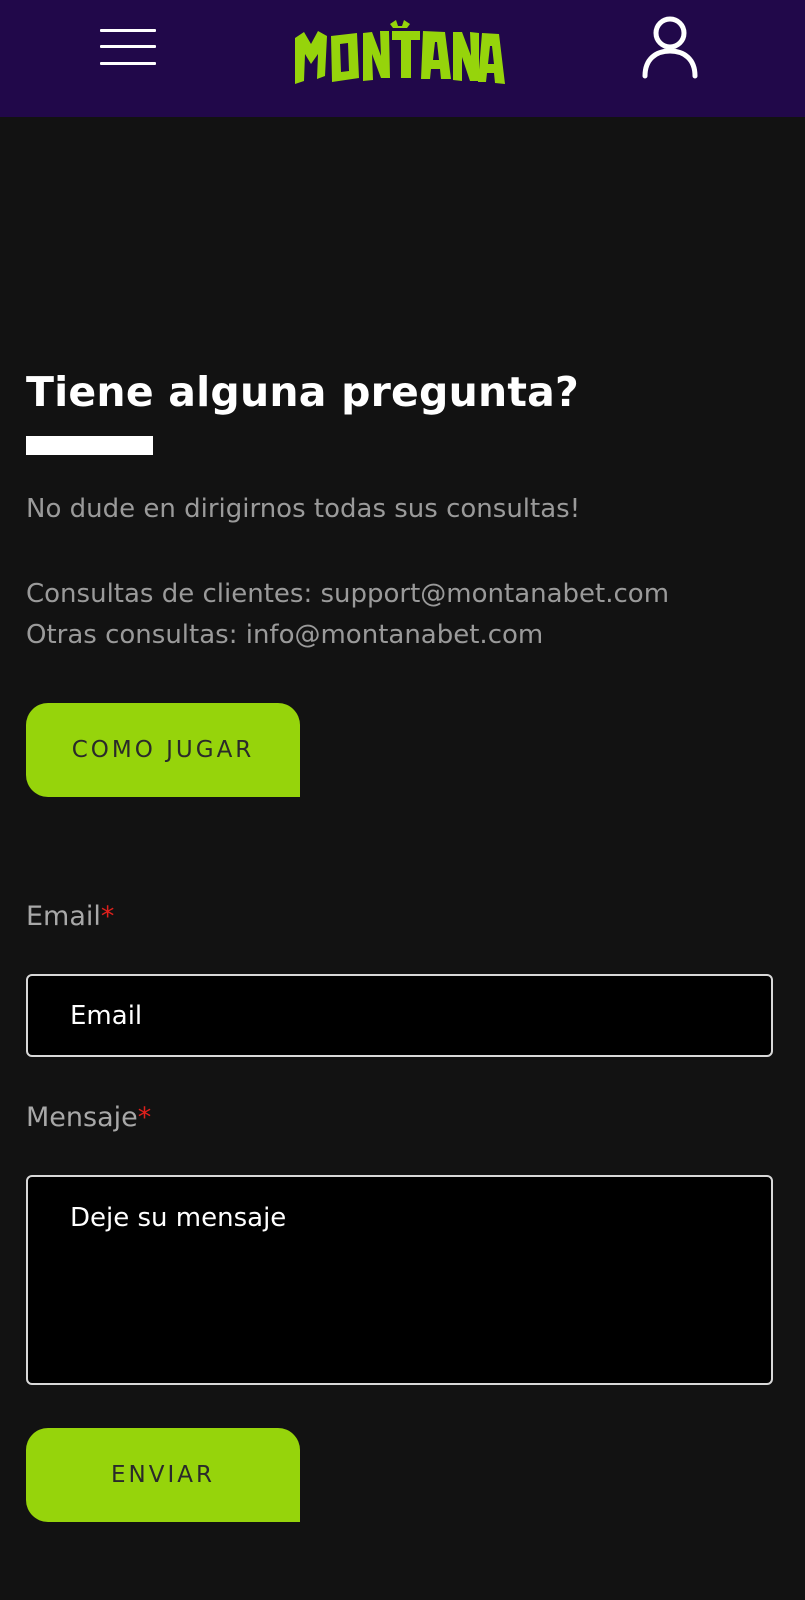 The image size is (805, 1600). I want to click on top-header, so click(402, 58).